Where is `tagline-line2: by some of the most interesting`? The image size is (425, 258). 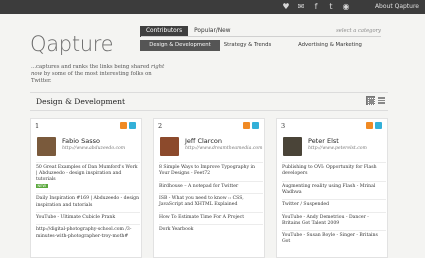
tagline-line2: by some of the most interesting is located at coordinates (85, 74).